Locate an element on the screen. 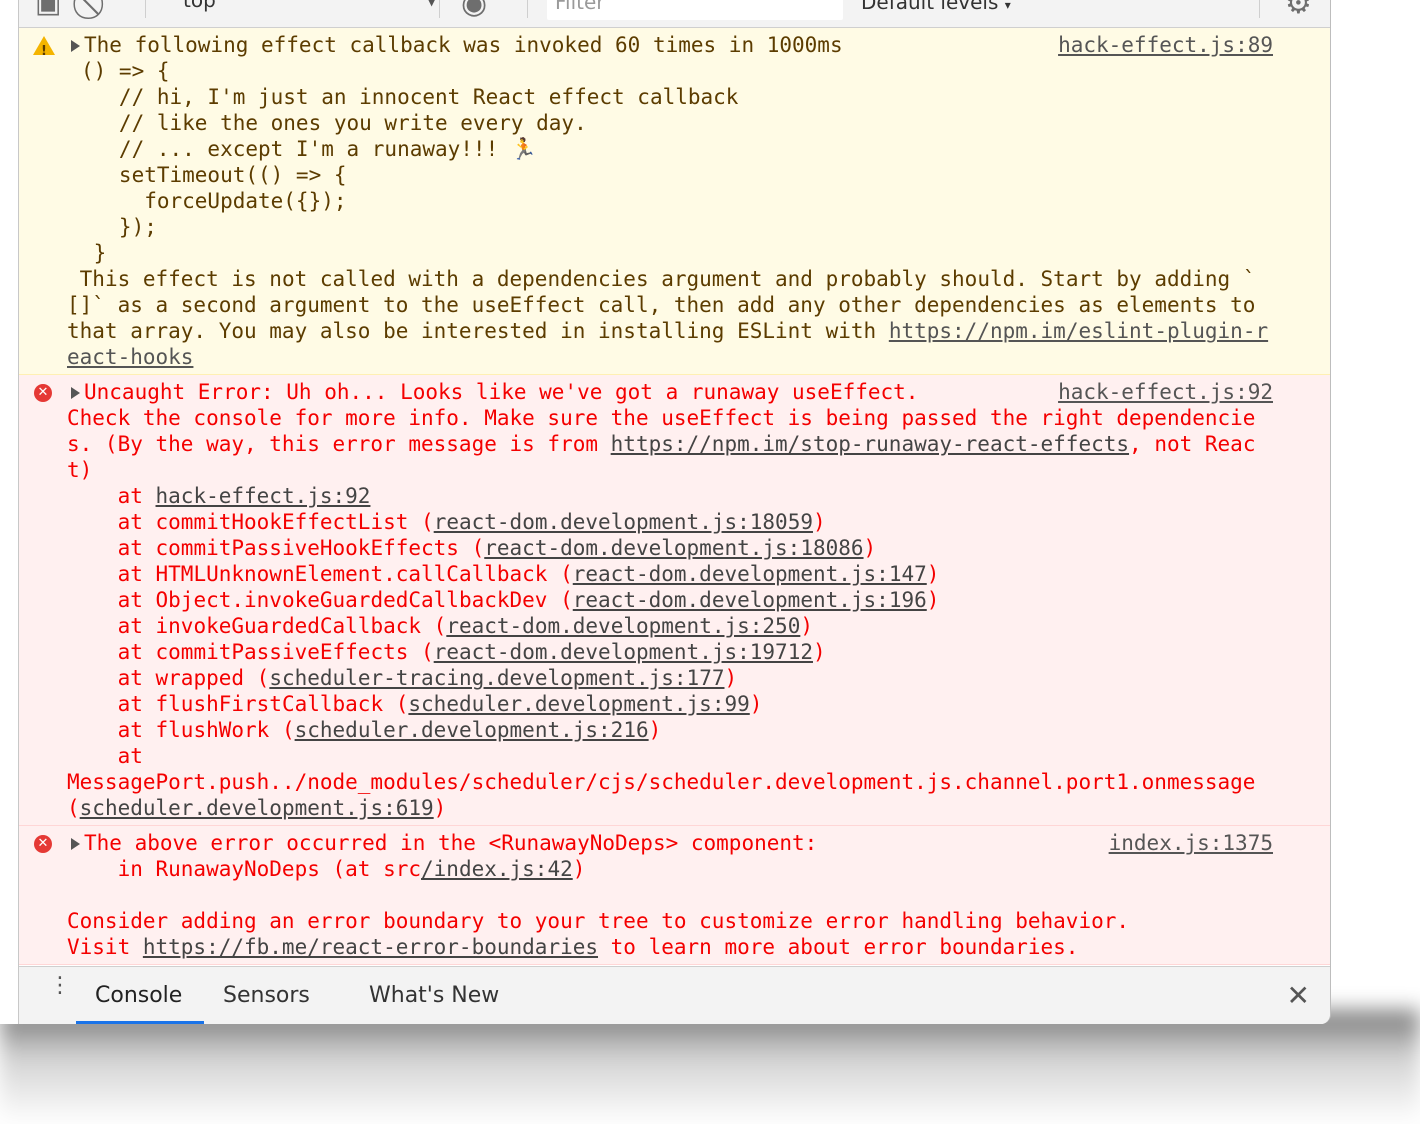 This screenshot has width=1420, height=1124. filter-input: Filter is located at coordinates (695, 10).